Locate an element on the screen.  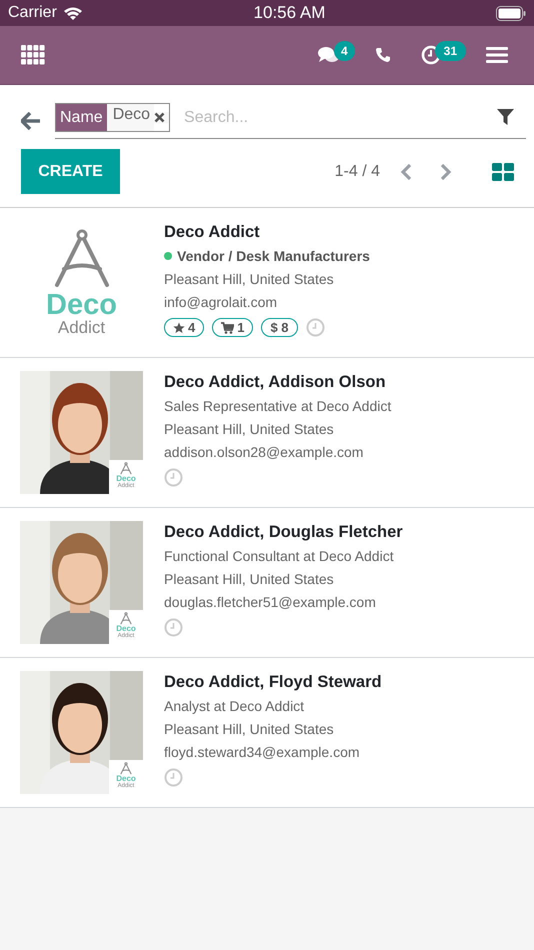
email-text: douglas.fletcher51@example.com is located at coordinates (270, 602).